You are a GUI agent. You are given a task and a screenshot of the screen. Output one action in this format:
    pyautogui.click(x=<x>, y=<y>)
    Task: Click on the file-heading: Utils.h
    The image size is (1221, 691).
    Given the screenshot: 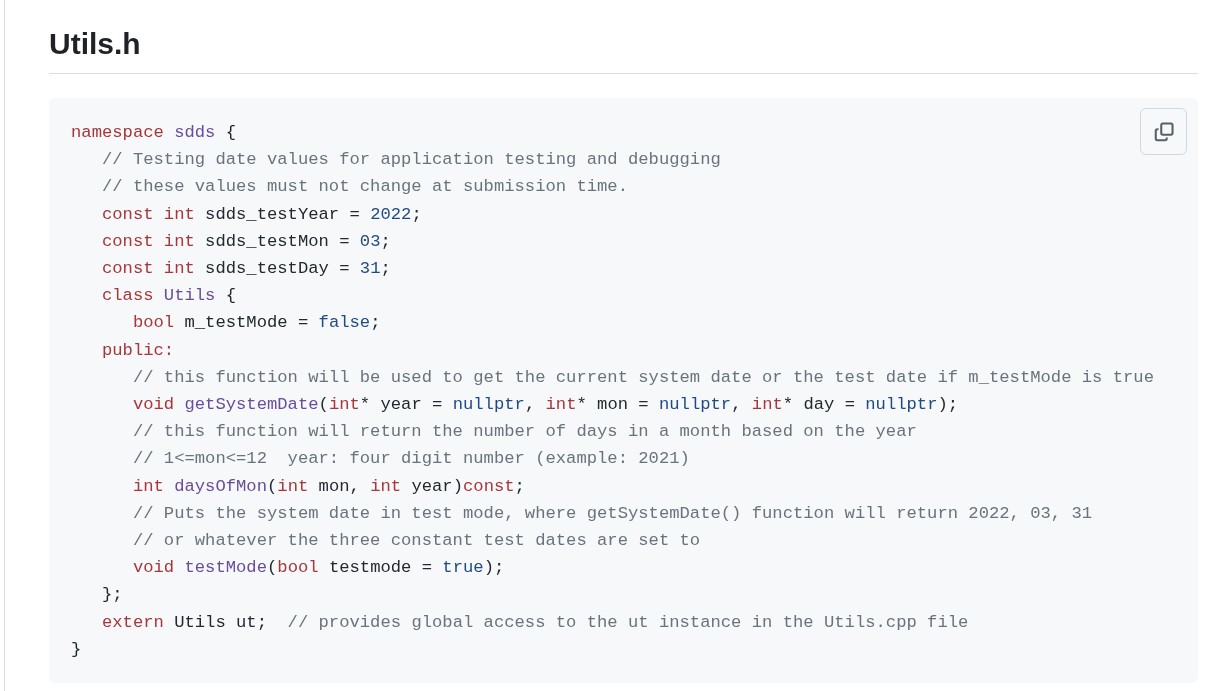 What is the action you would take?
    pyautogui.click(x=95, y=44)
    